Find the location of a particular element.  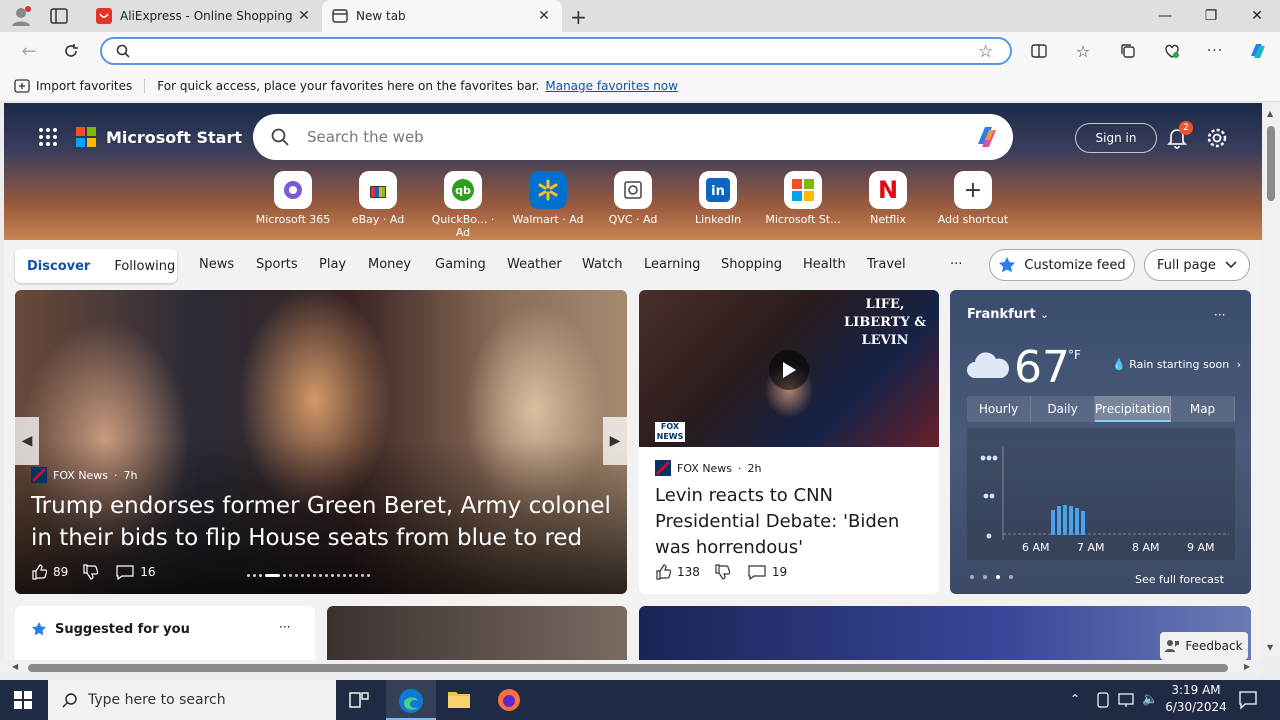

nav-watch: Watch is located at coordinates (602, 264).